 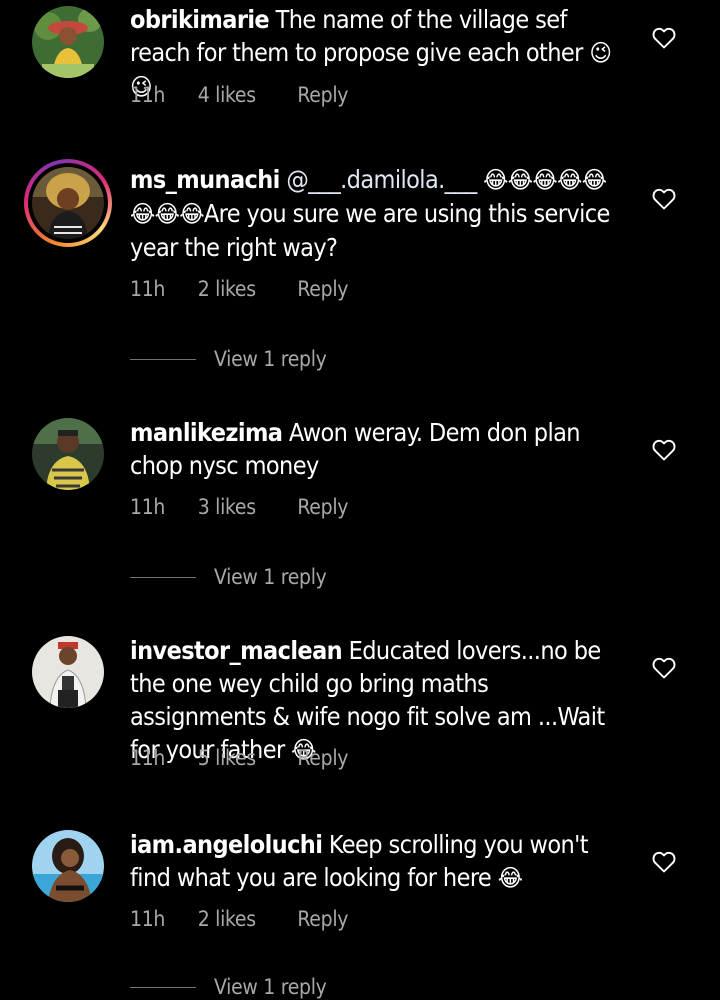 I want to click on comment-meta: 11h 4 likes Reply, so click(x=239, y=95).